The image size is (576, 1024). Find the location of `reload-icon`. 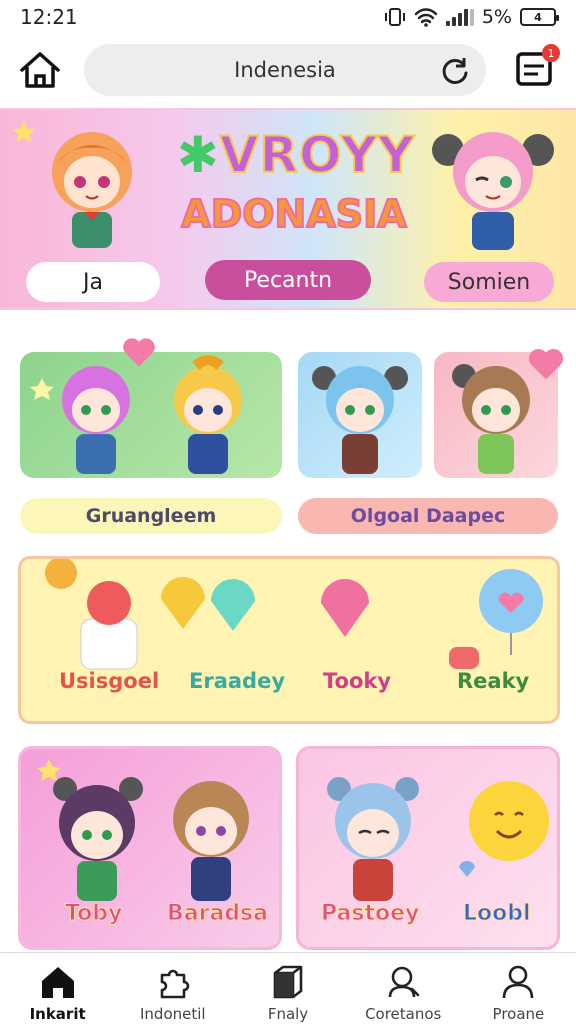

reload-icon is located at coordinates (455, 71).